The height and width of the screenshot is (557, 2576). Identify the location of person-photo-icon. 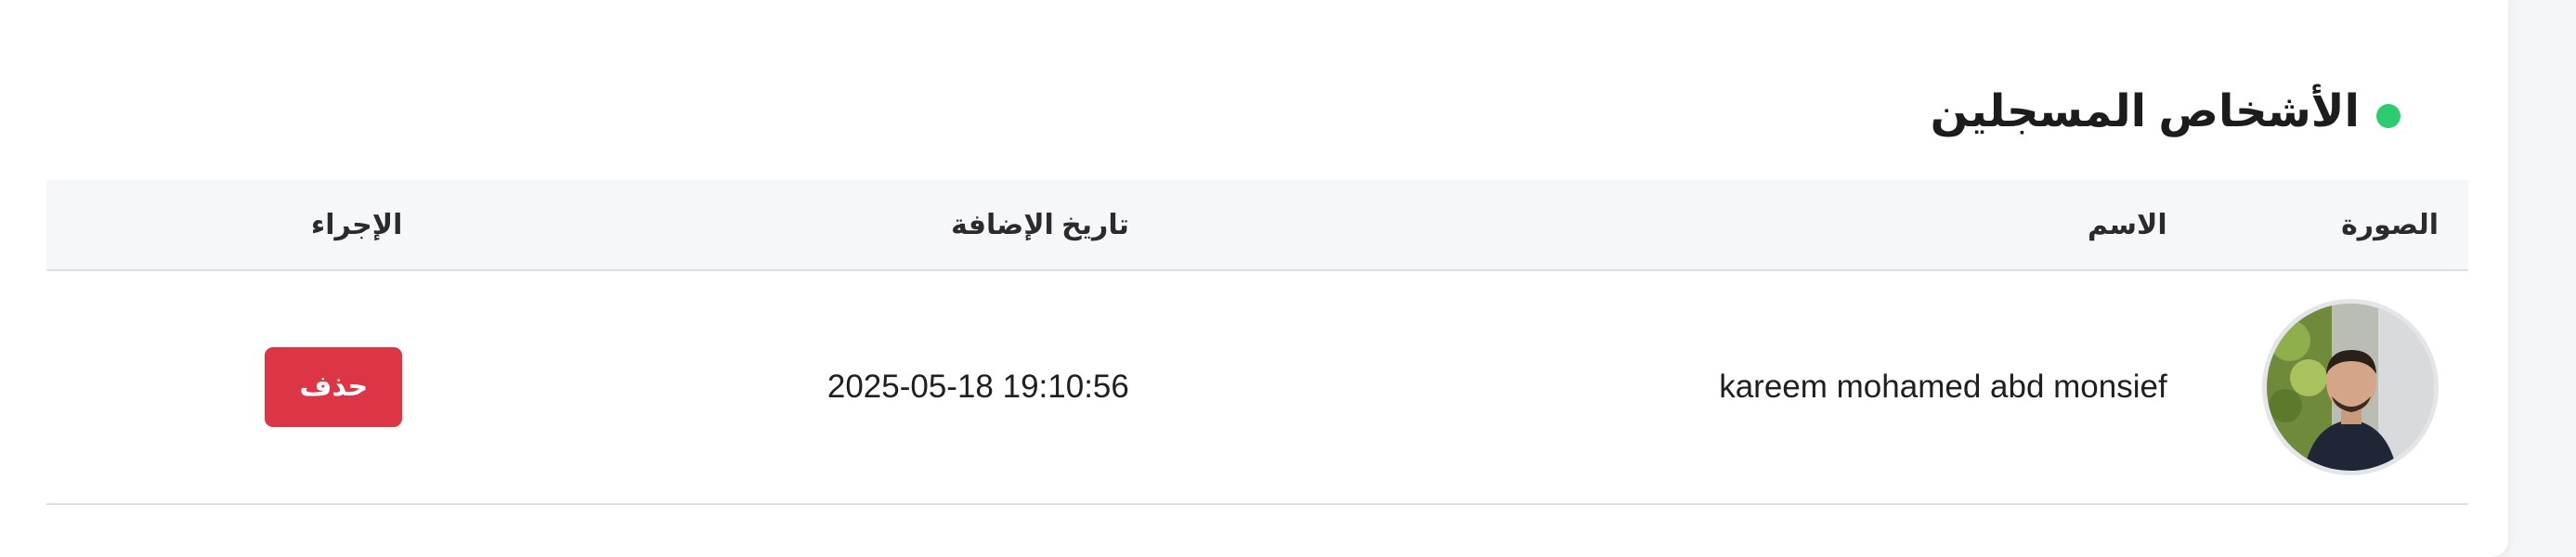
(2350, 387).